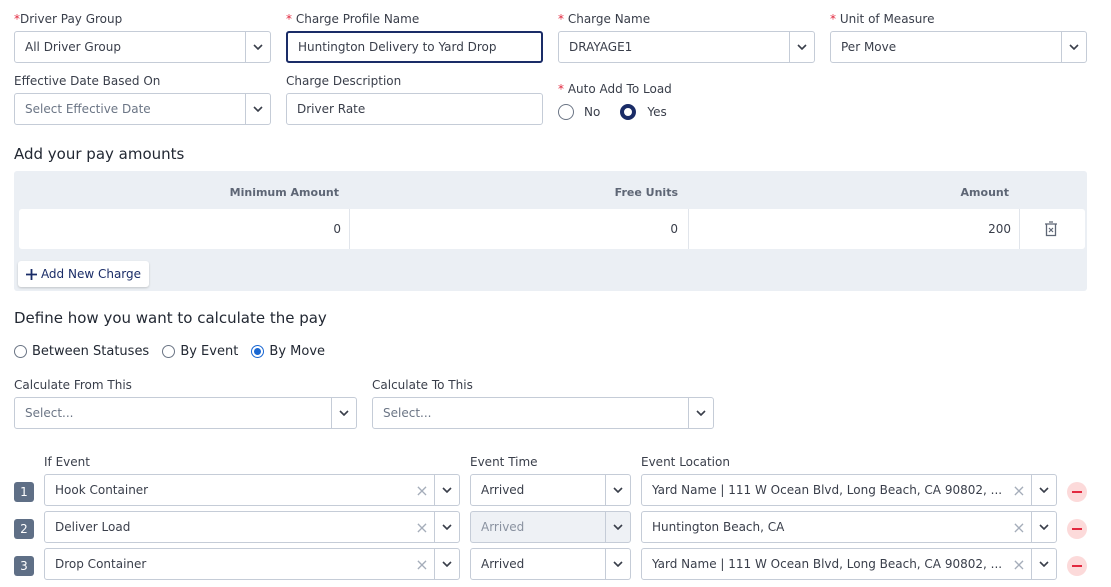 This screenshot has height=587, width=1111. I want to click on if-event-select: Deliver Load ×, so click(252, 527).